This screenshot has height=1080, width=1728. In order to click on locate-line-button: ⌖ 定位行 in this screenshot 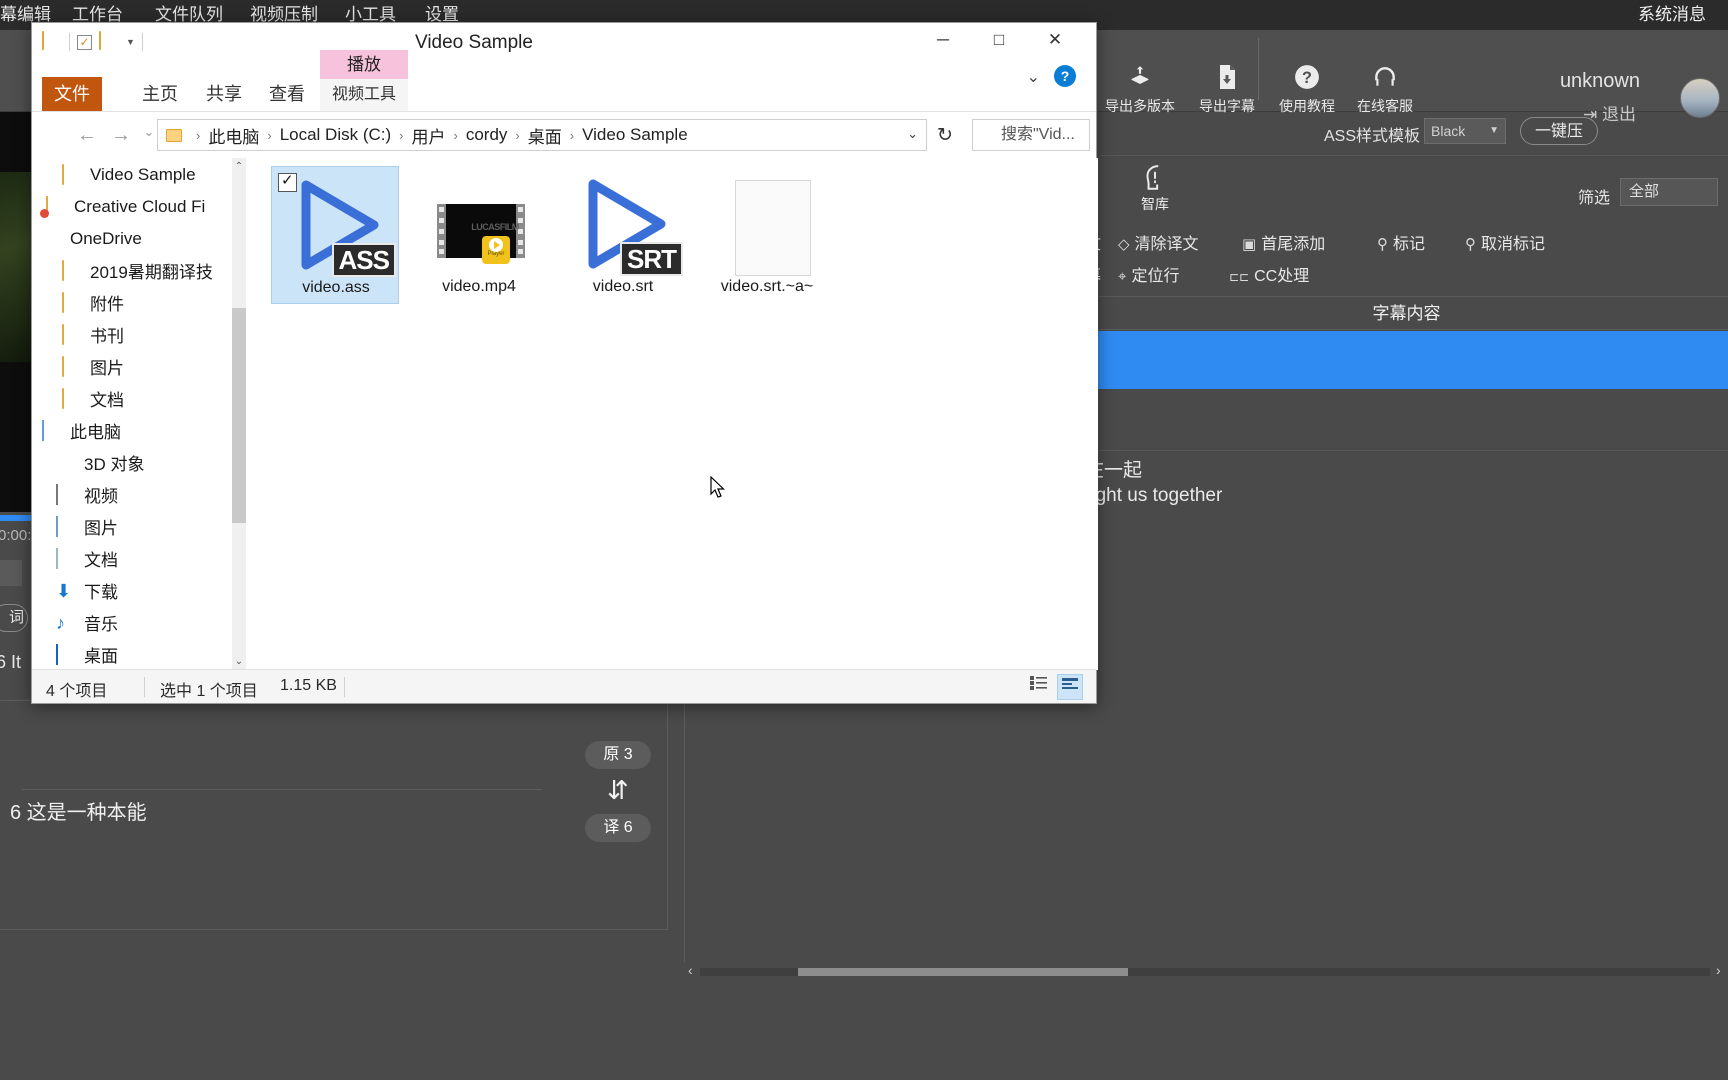, I will do `click(1148, 274)`.